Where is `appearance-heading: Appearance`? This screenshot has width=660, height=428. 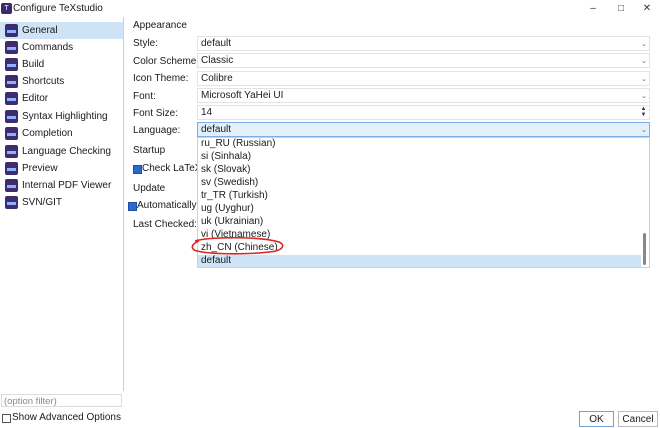
appearance-heading: Appearance is located at coordinates (160, 25).